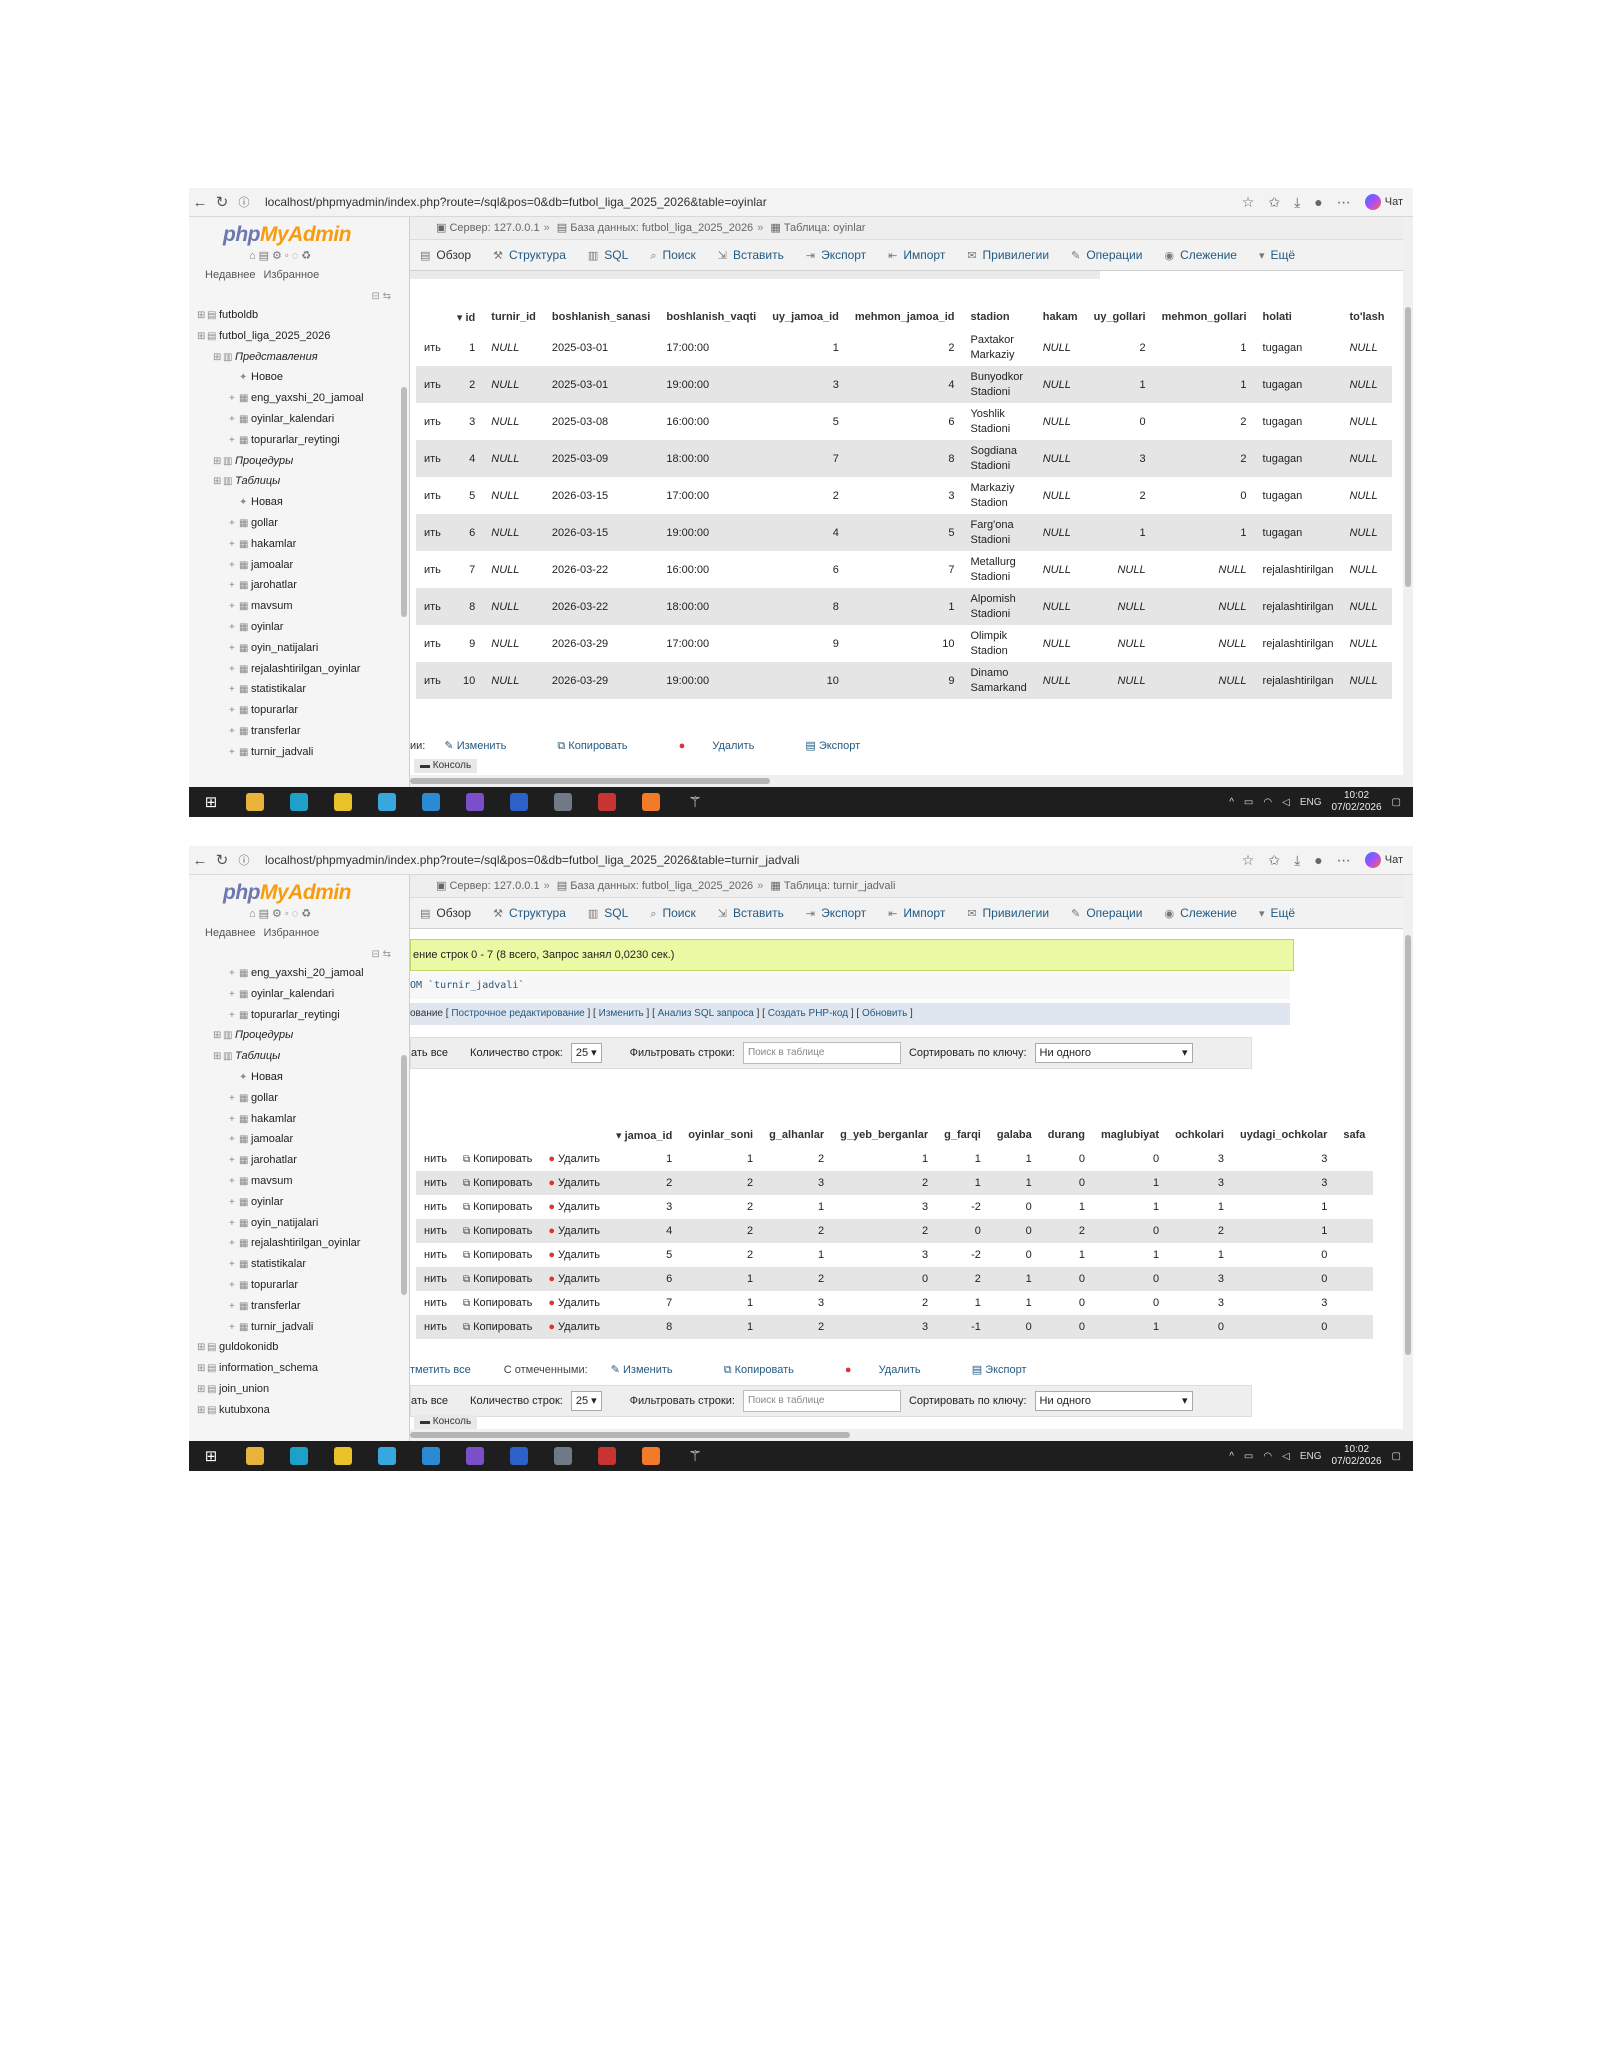 The height and width of the screenshot is (2070, 1600). What do you see at coordinates (895, 1370) in the screenshot?
I see `delete-selected-button: ● Удалить` at bounding box center [895, 1370].